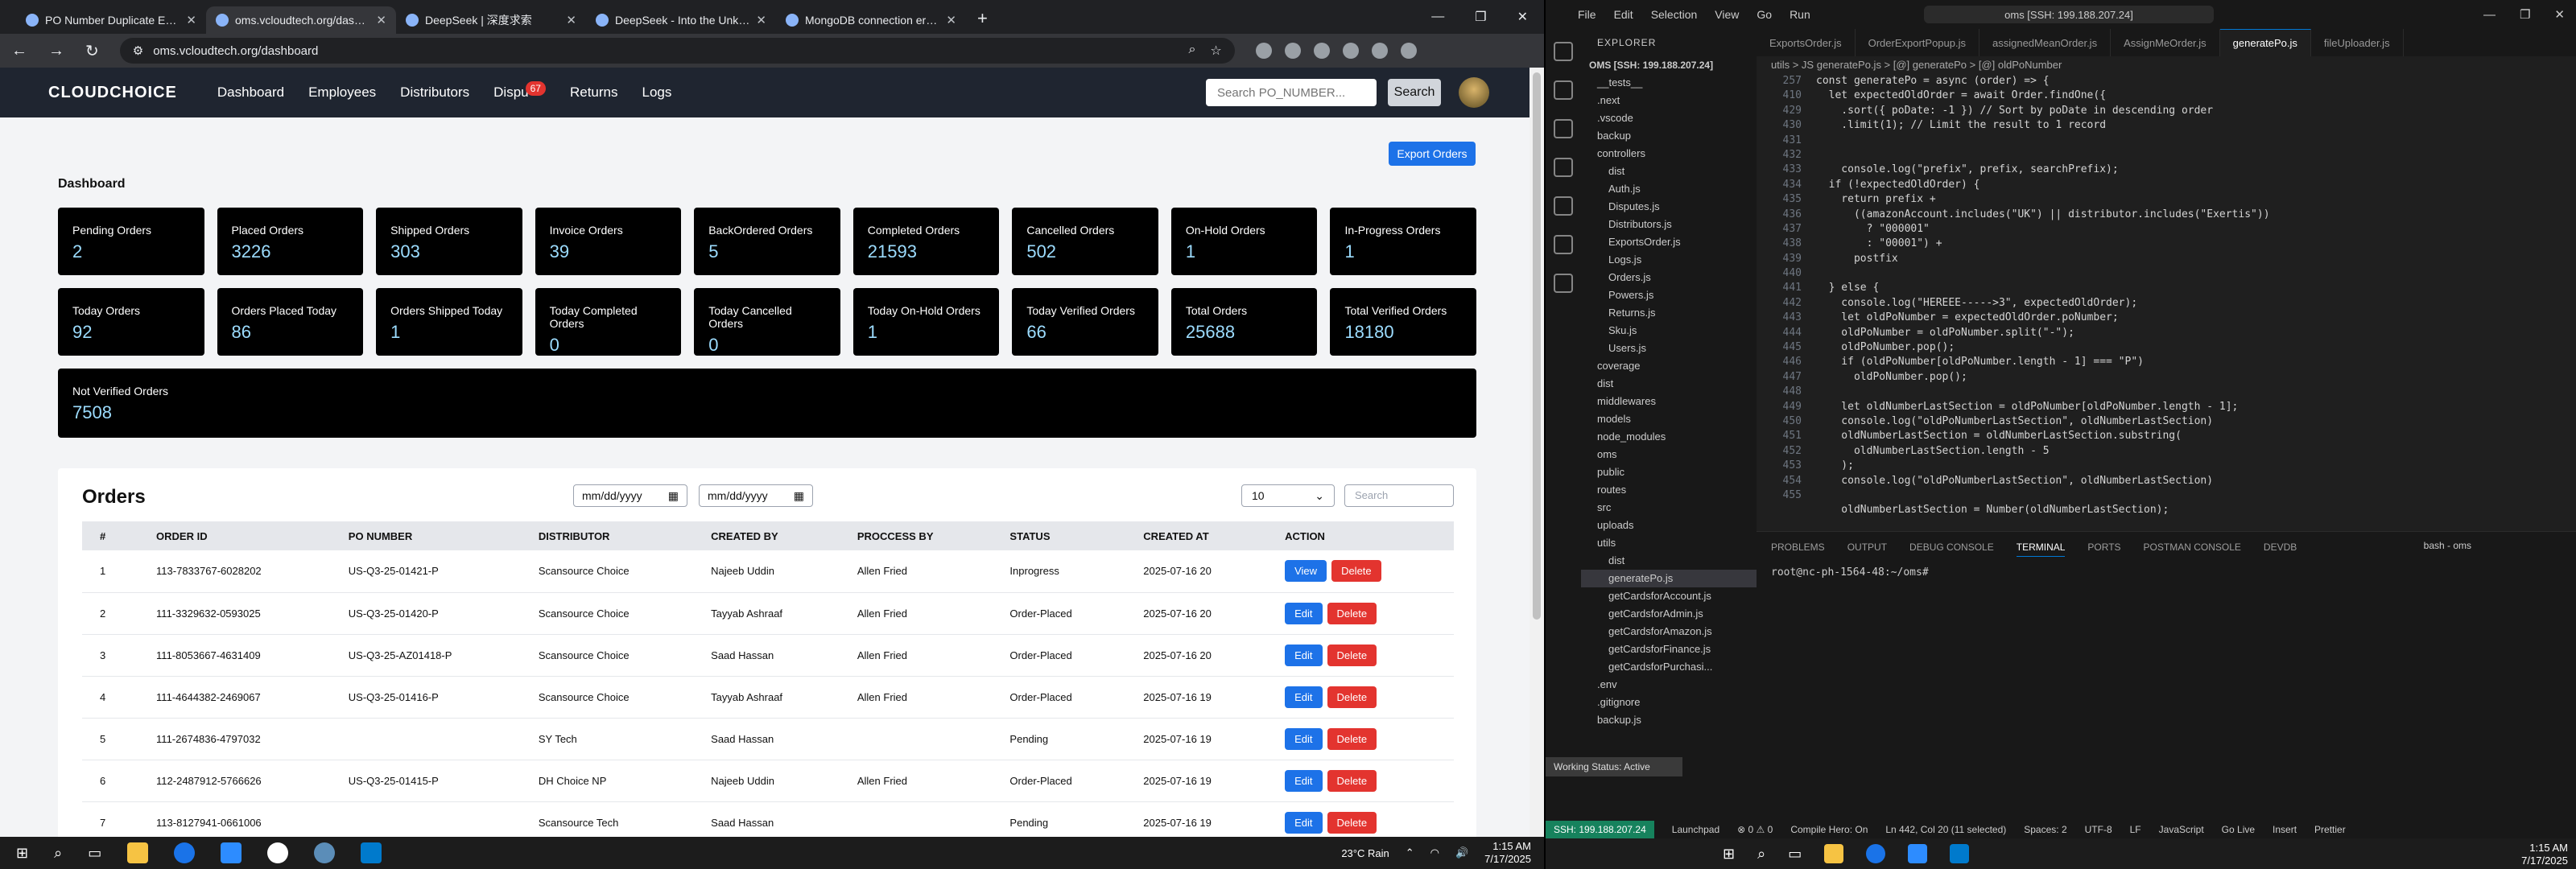 This screenshot has width=2576, height=869. What do you see at coordinates (519, 91) in the screenshot?
I see `nav-disputes: Dispu 67` at bounding box center [519, 91].